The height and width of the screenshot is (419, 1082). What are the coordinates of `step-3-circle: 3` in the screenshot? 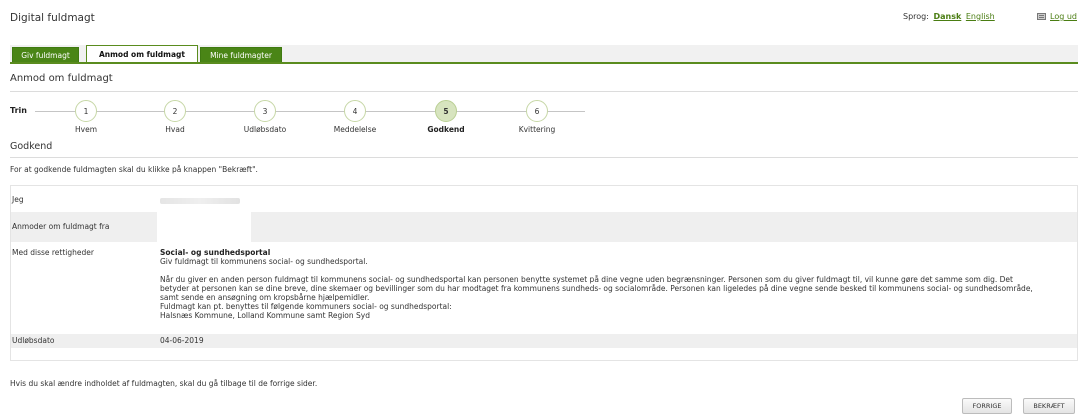 It's located at (265, 111).